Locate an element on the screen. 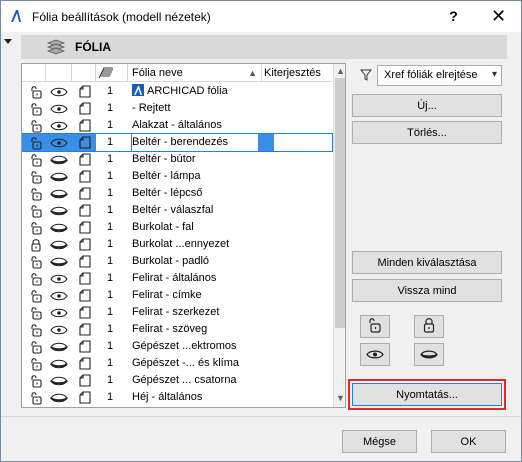 The width and height of the screenshot is (522, 462). header-print-col is located at coordinates (84, 73).